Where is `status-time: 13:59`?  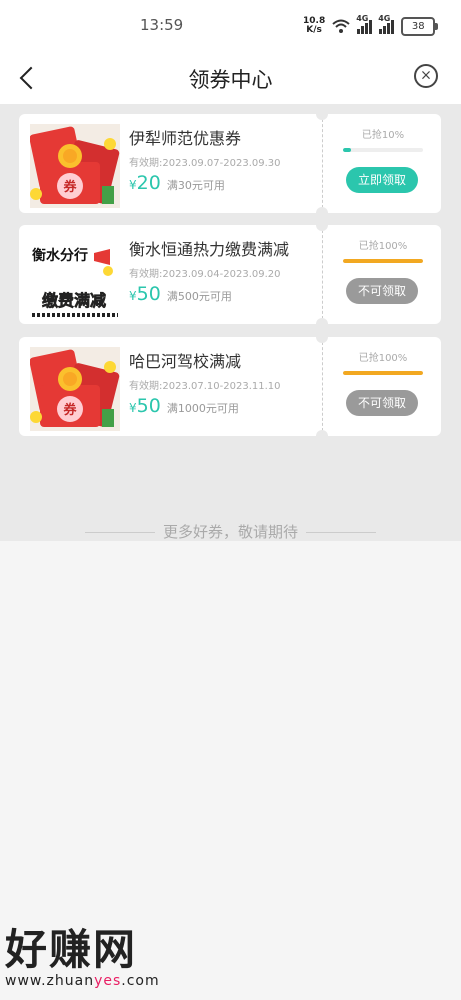
status-time: 13:59 is located at coordinates (162, 25).